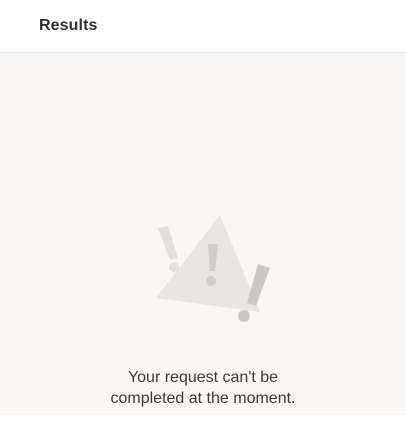 This screenshot has width=406, height=422. Describe the element at coordinates (168, 243) in the screenshot. I see `left-exclamation-bar` at that location.